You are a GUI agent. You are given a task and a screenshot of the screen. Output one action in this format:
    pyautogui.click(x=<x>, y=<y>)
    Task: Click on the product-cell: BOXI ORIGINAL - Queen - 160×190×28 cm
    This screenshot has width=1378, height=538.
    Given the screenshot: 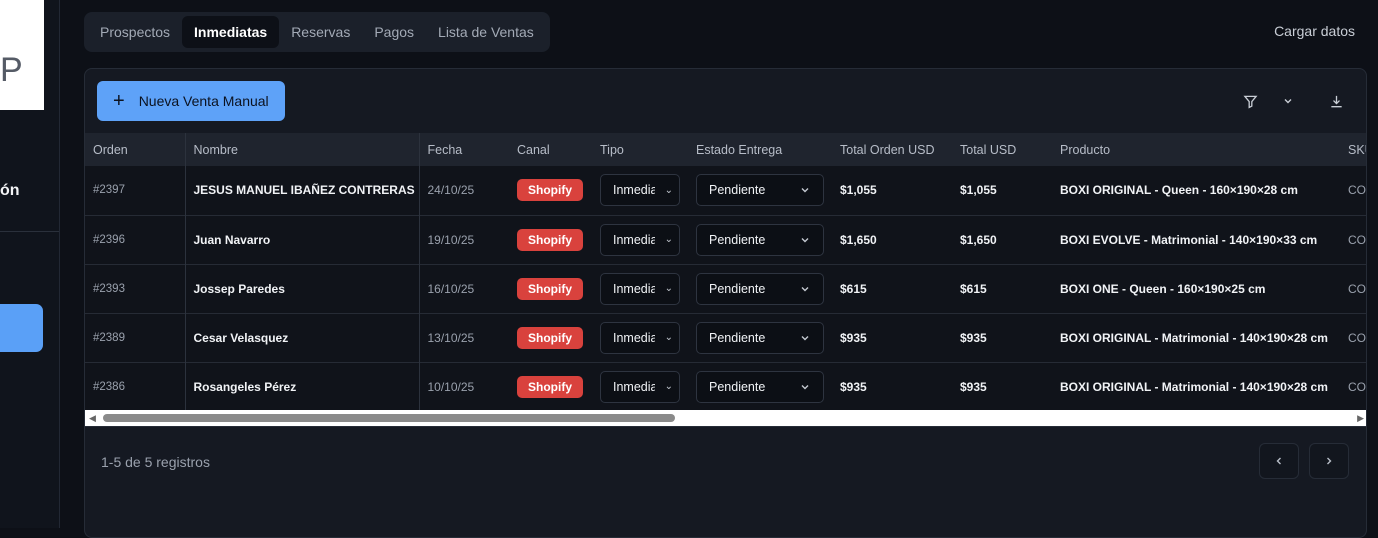 What is the action you would take?
    pyautogui.click(x=1179, y=190)
    